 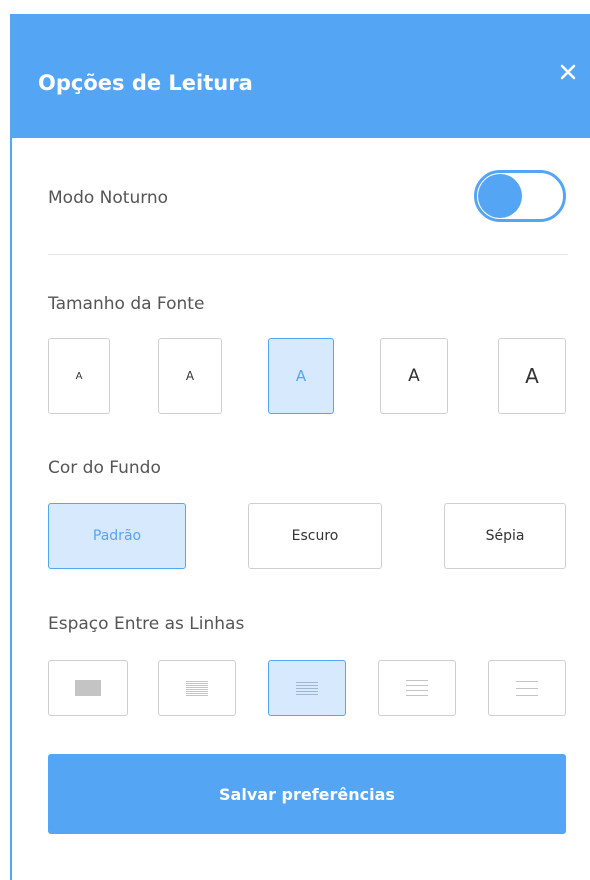 I want to click on night-mode-label: Modo Noturno, so click(x=108, y=198).